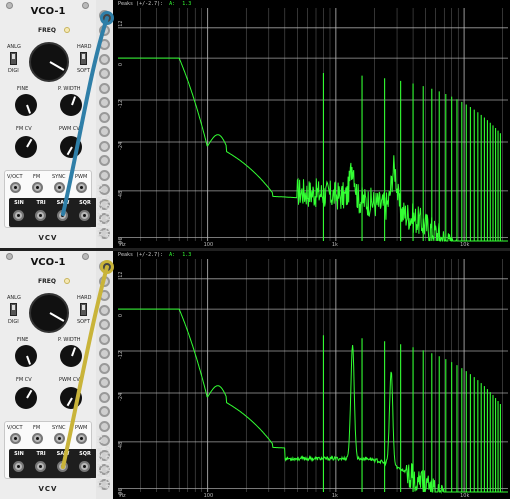 The image size is (510, 499). Describe the element at coordinates (59, 428) in the screenshot. I see `sync-label: SYNC` at that location.